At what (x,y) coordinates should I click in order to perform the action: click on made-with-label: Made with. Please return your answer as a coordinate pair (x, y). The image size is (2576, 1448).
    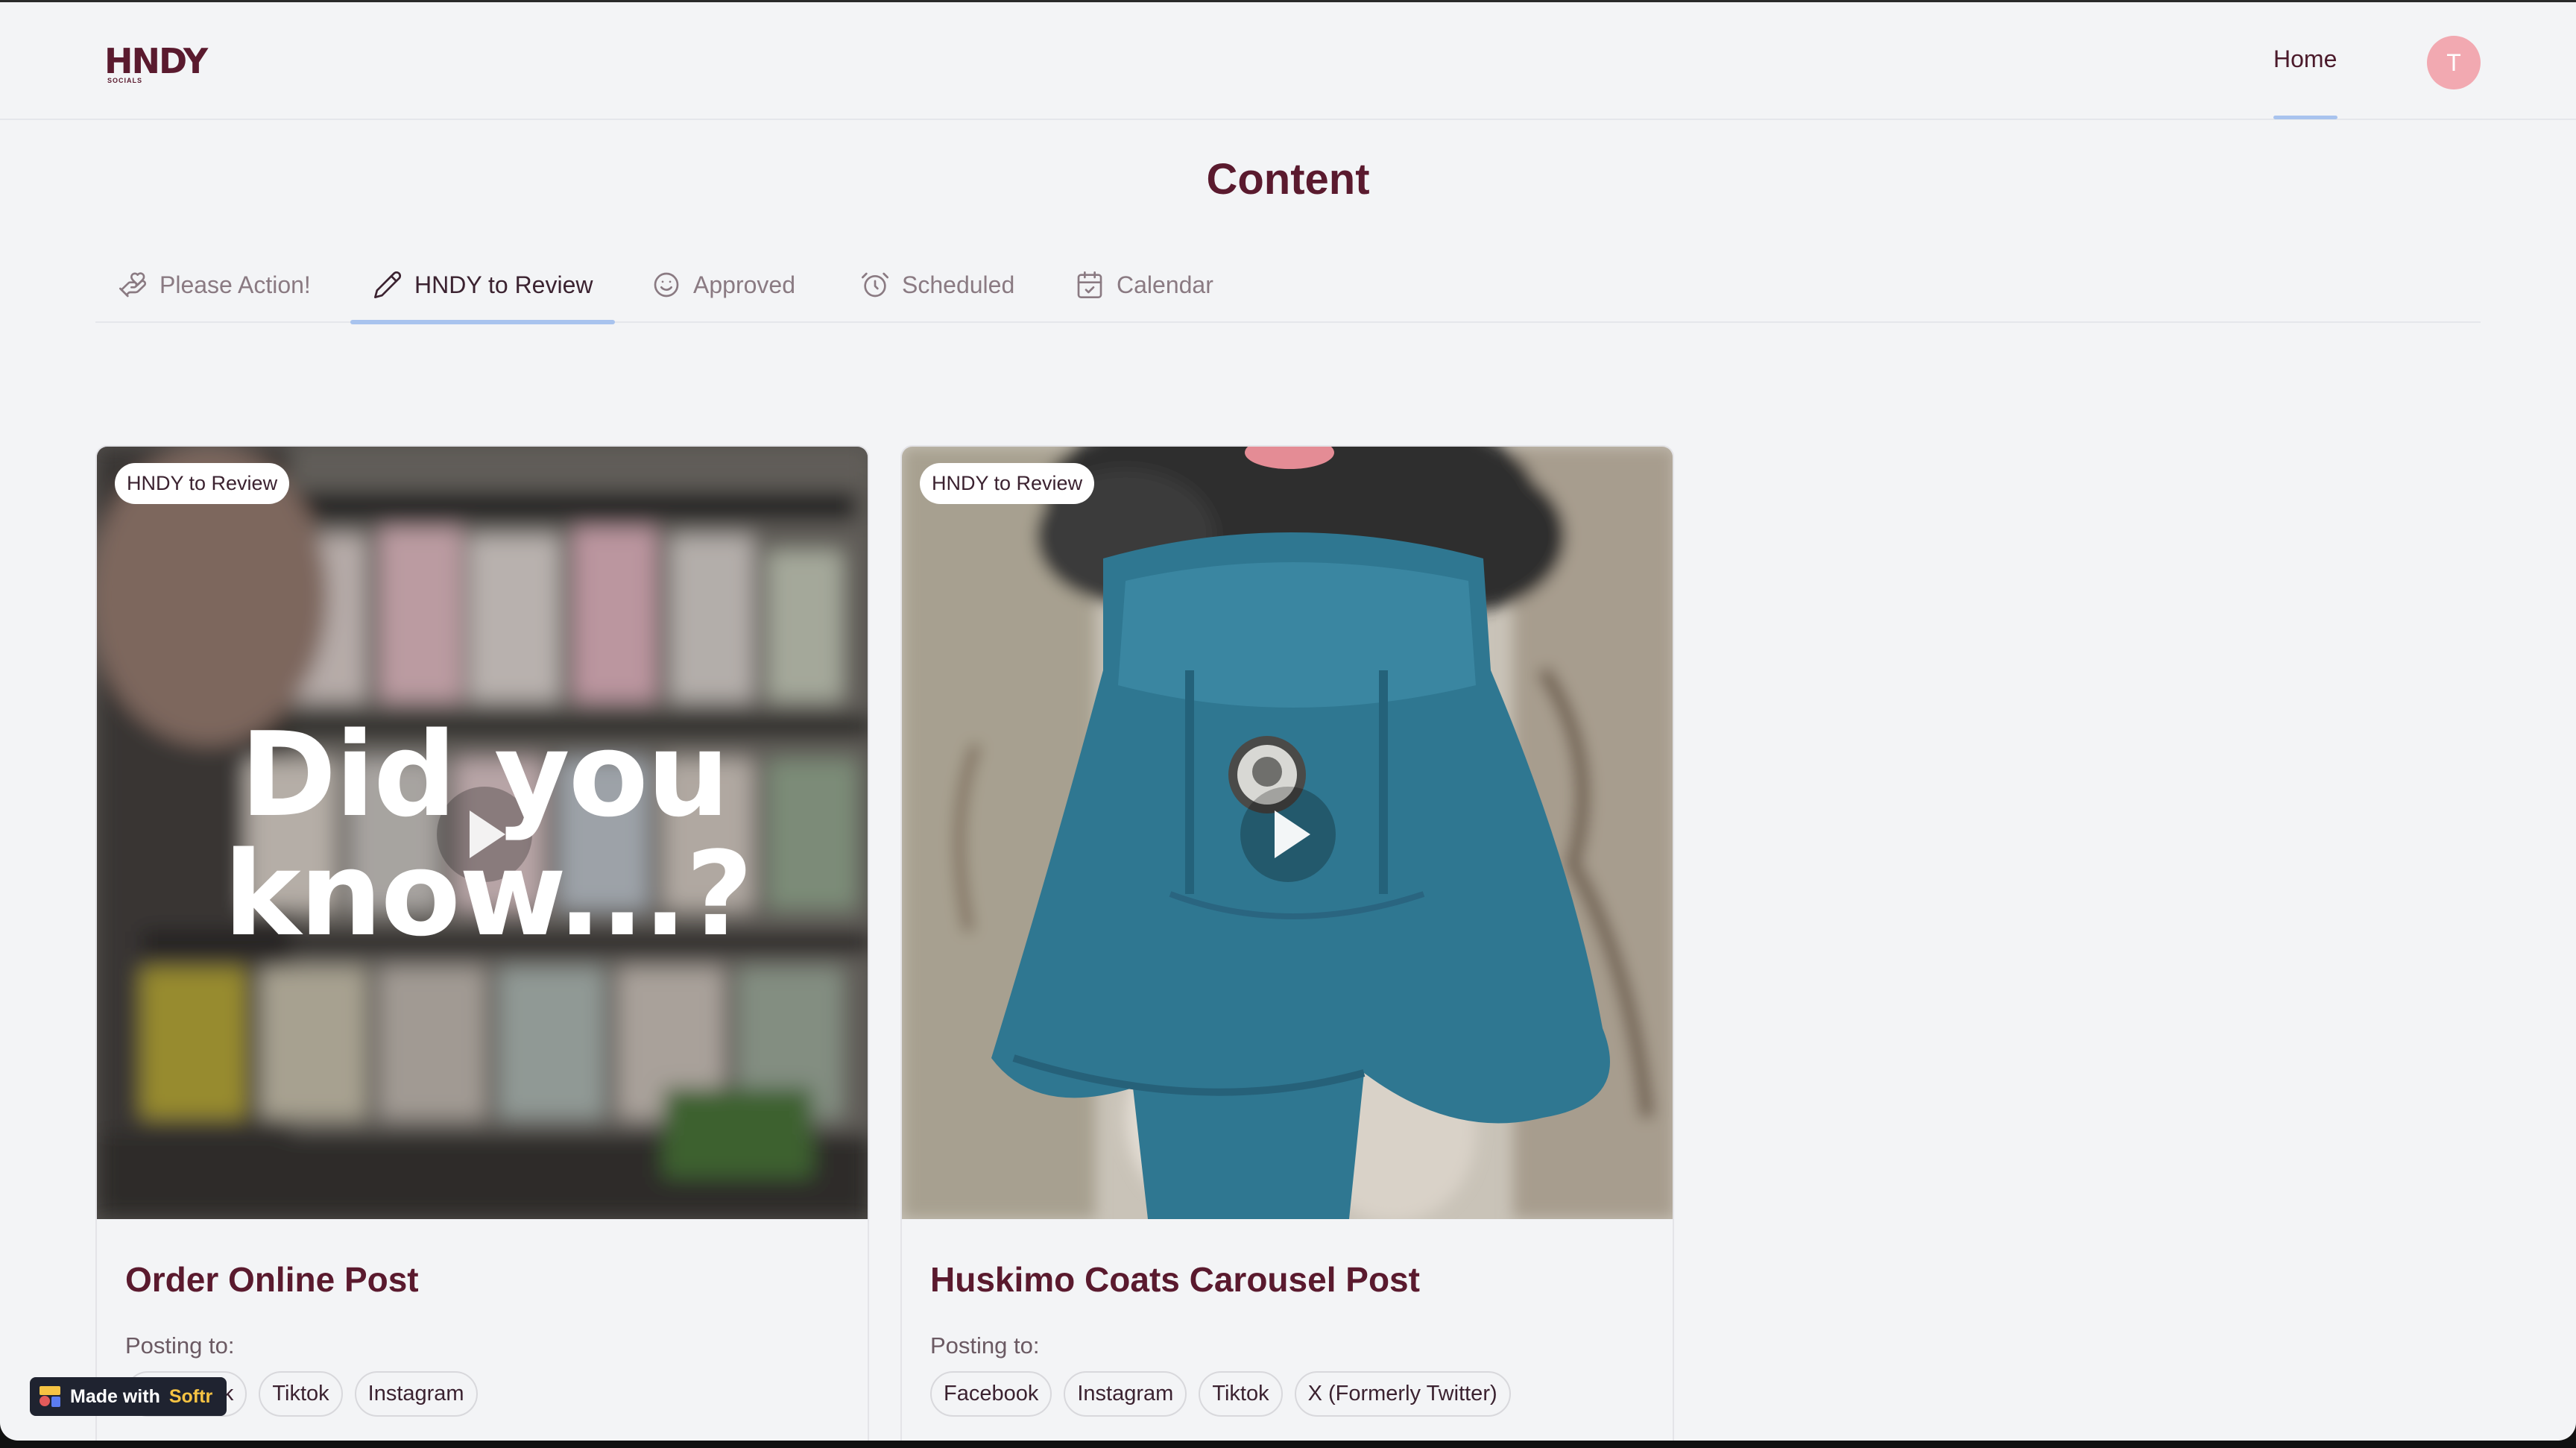
    Looking at the image, I should click on (115, 1396).